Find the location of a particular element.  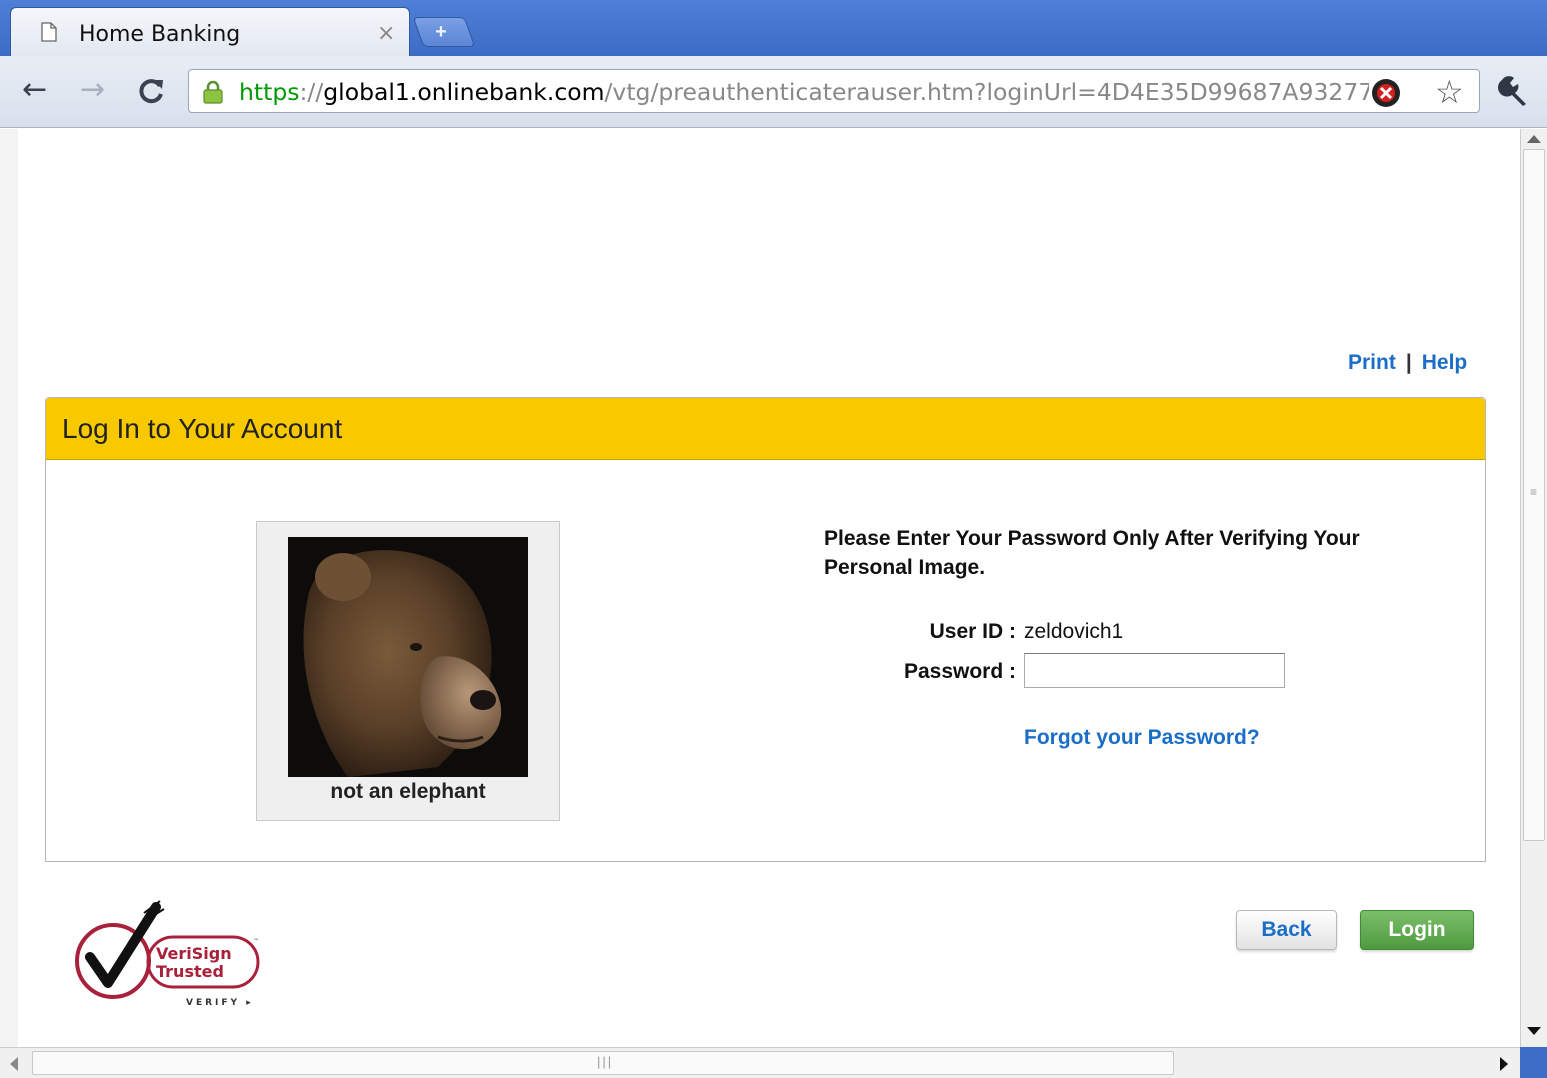

personal-image-frame: not an elephant is located at coordinates (408, 671).